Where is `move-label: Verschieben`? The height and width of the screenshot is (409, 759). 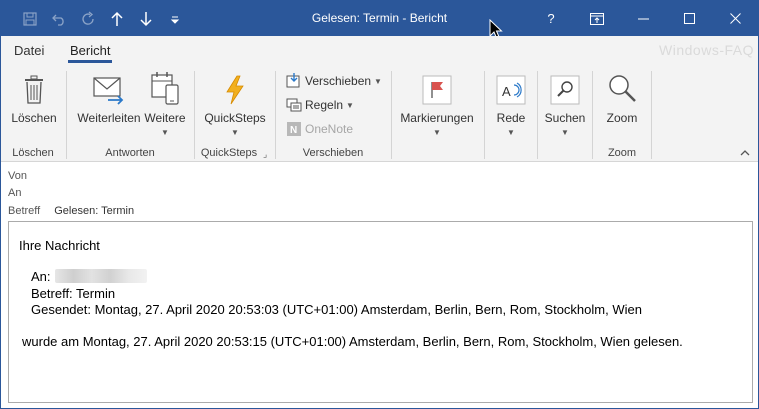 move-label: Verschieben is located at coordinates (338, 81).